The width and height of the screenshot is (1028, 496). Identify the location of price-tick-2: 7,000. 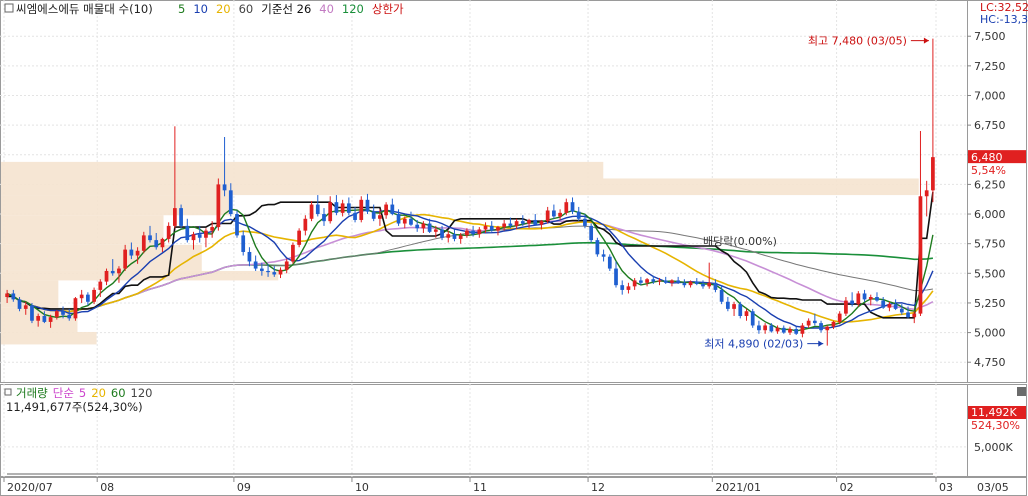
(990, 95).